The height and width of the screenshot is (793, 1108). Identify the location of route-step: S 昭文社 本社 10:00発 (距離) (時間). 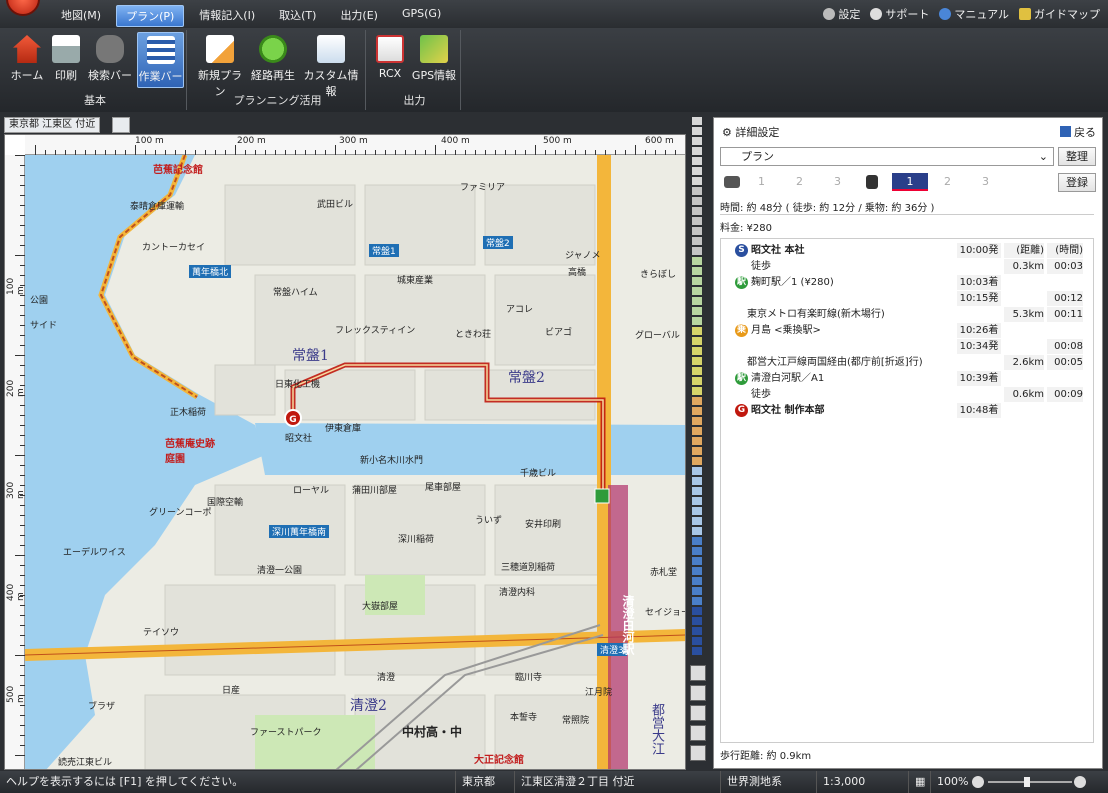
(907, 250).